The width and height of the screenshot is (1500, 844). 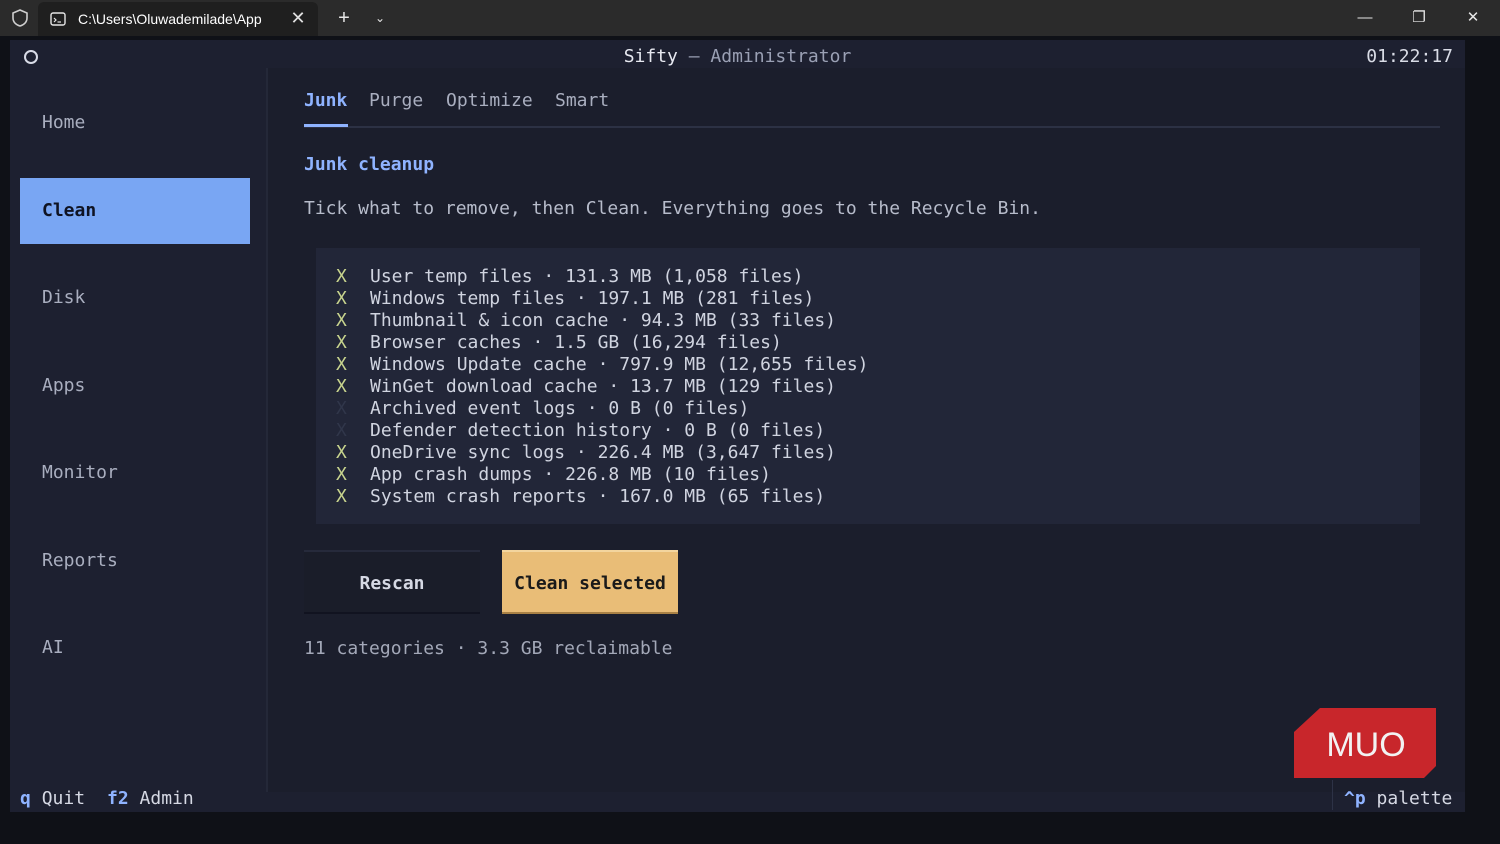 What do you see at coordinates (1355, 798) in the screenshot?
I see `palette-key: ^p` at bounding box center [1355, 798].